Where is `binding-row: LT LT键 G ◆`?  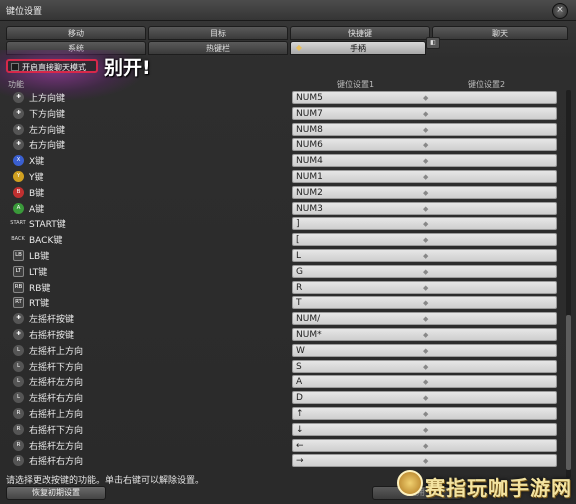 binding-row: LT LT键 G ◆ is located at coordinates (280, 271).